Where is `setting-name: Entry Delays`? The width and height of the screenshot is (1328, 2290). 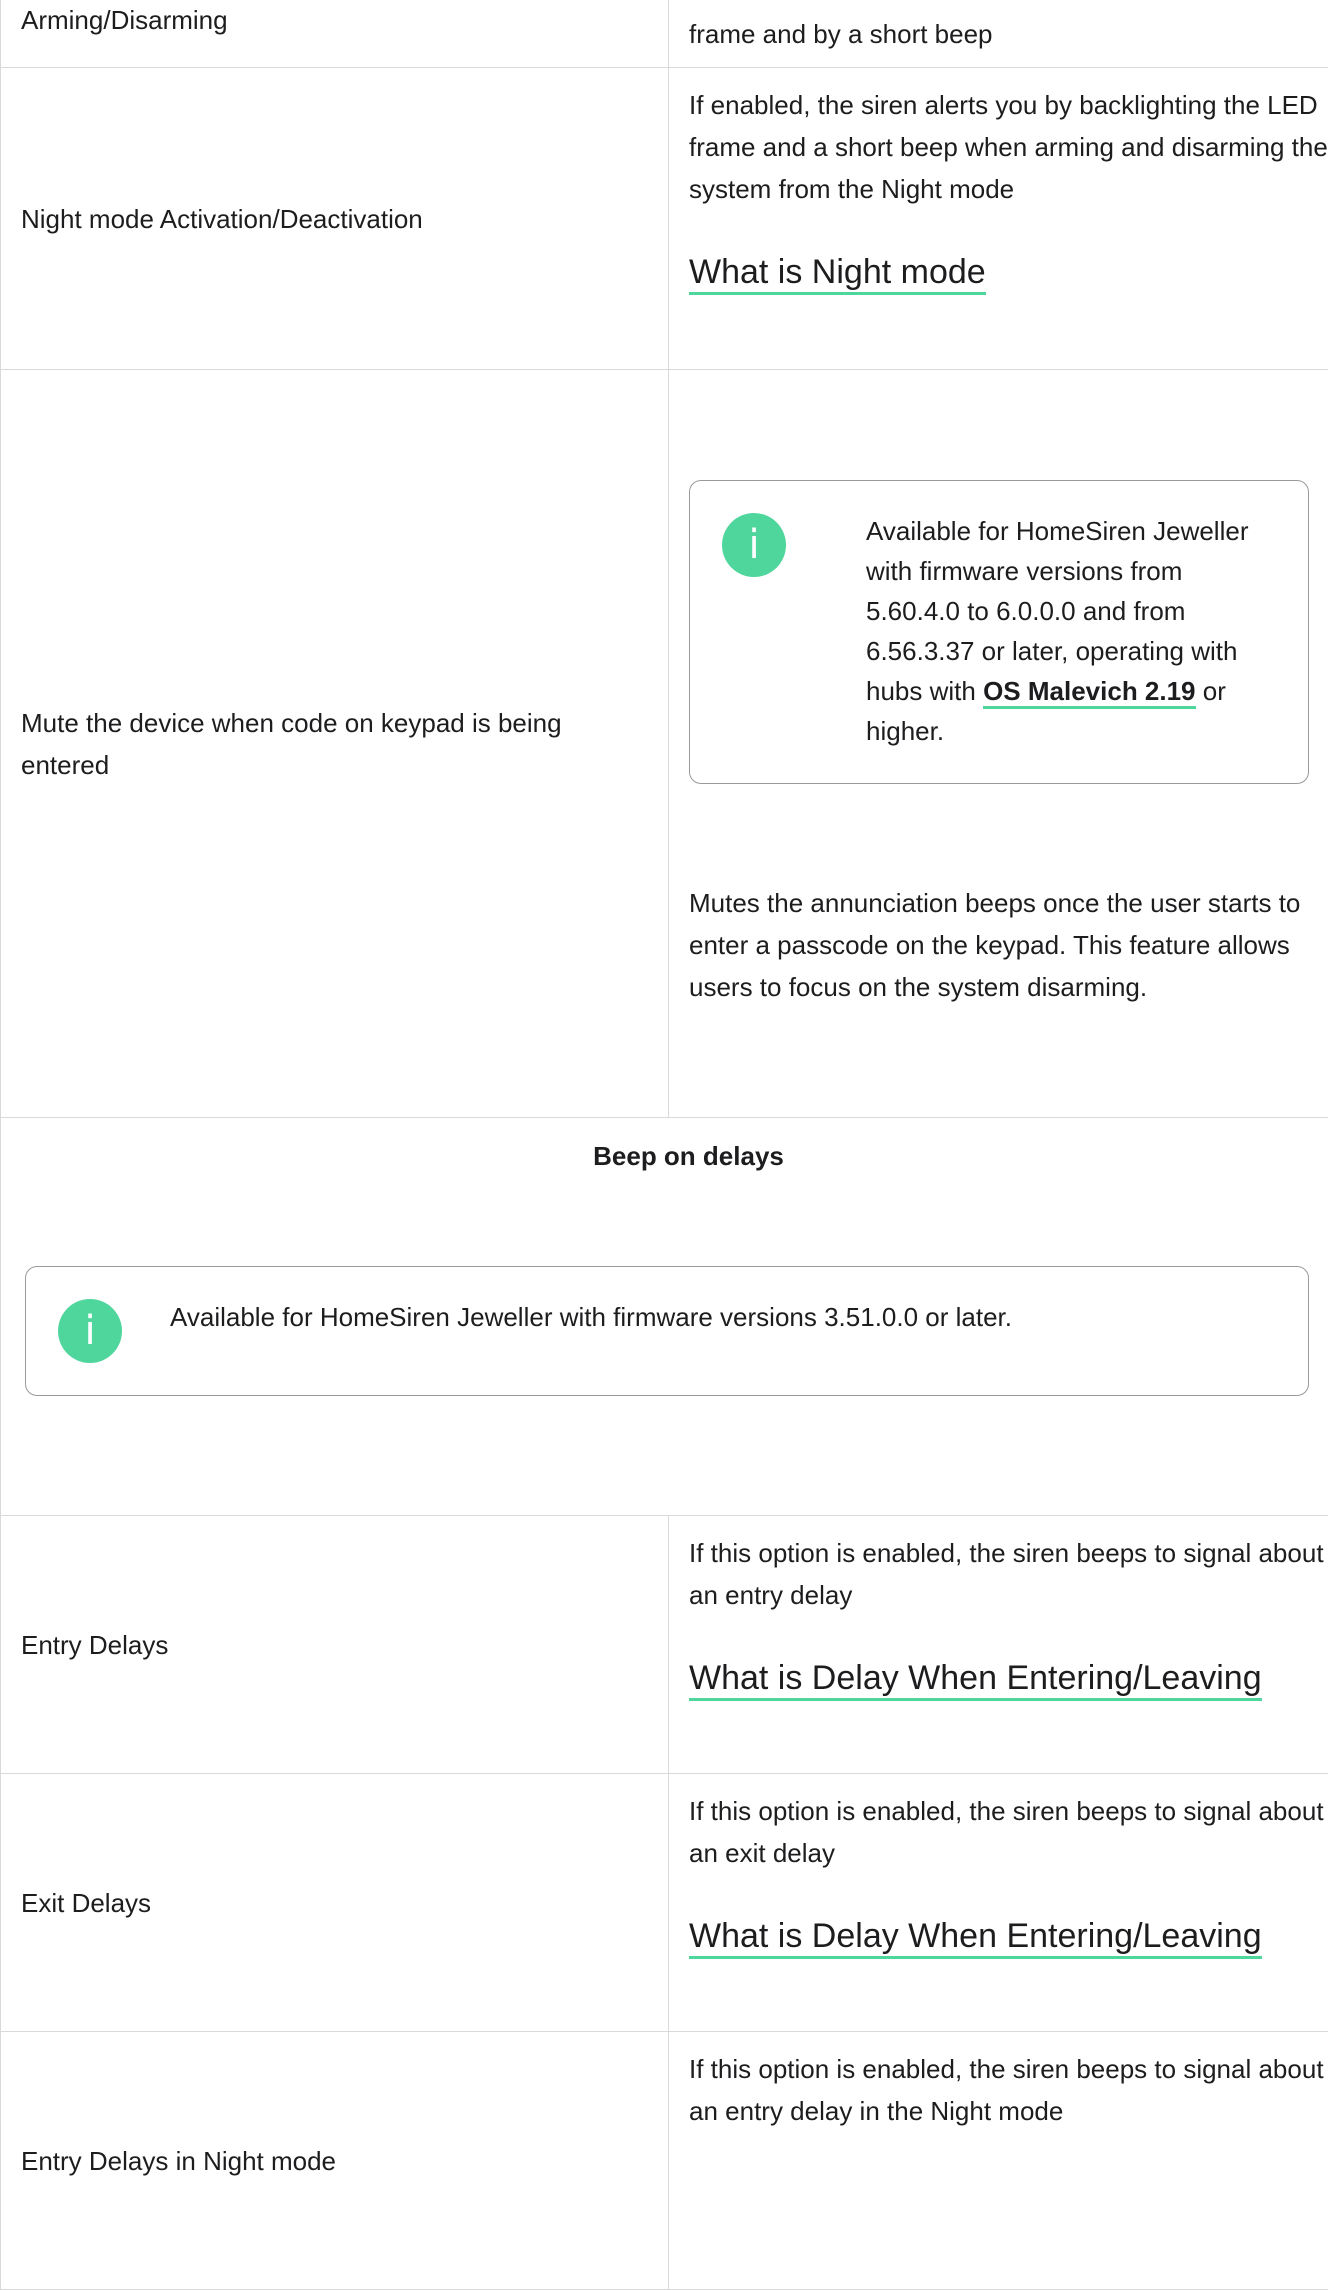
setting-name: Entry Delays is located at coordinates (94, 1645).